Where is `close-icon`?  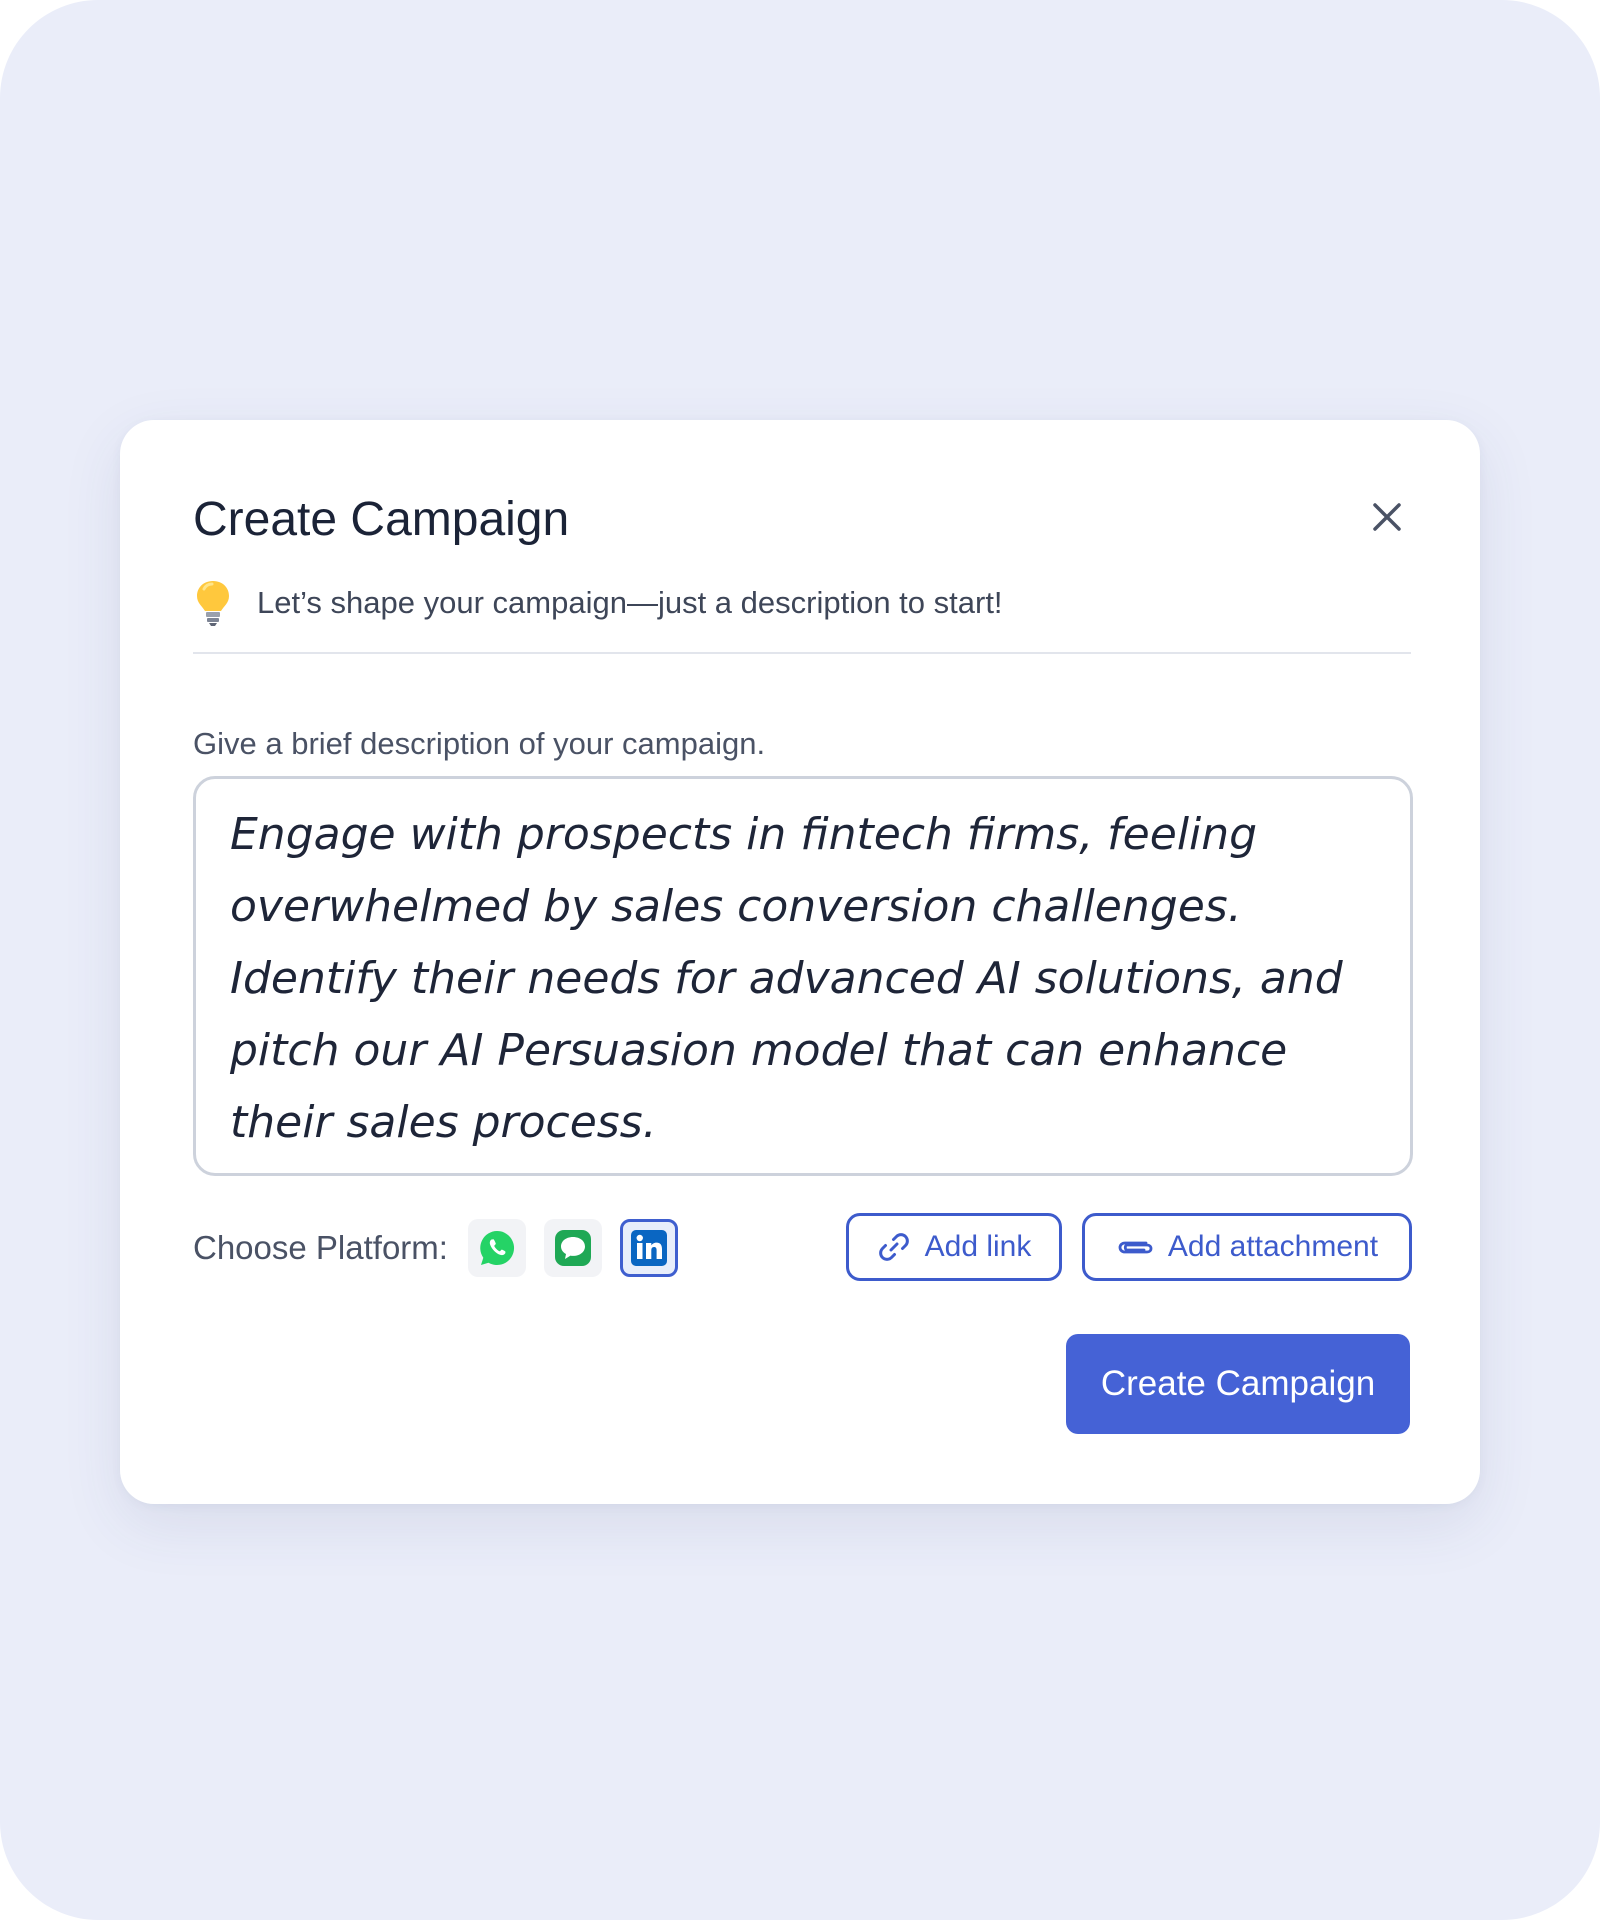 close-icon is located at coordinates (1387, 517).